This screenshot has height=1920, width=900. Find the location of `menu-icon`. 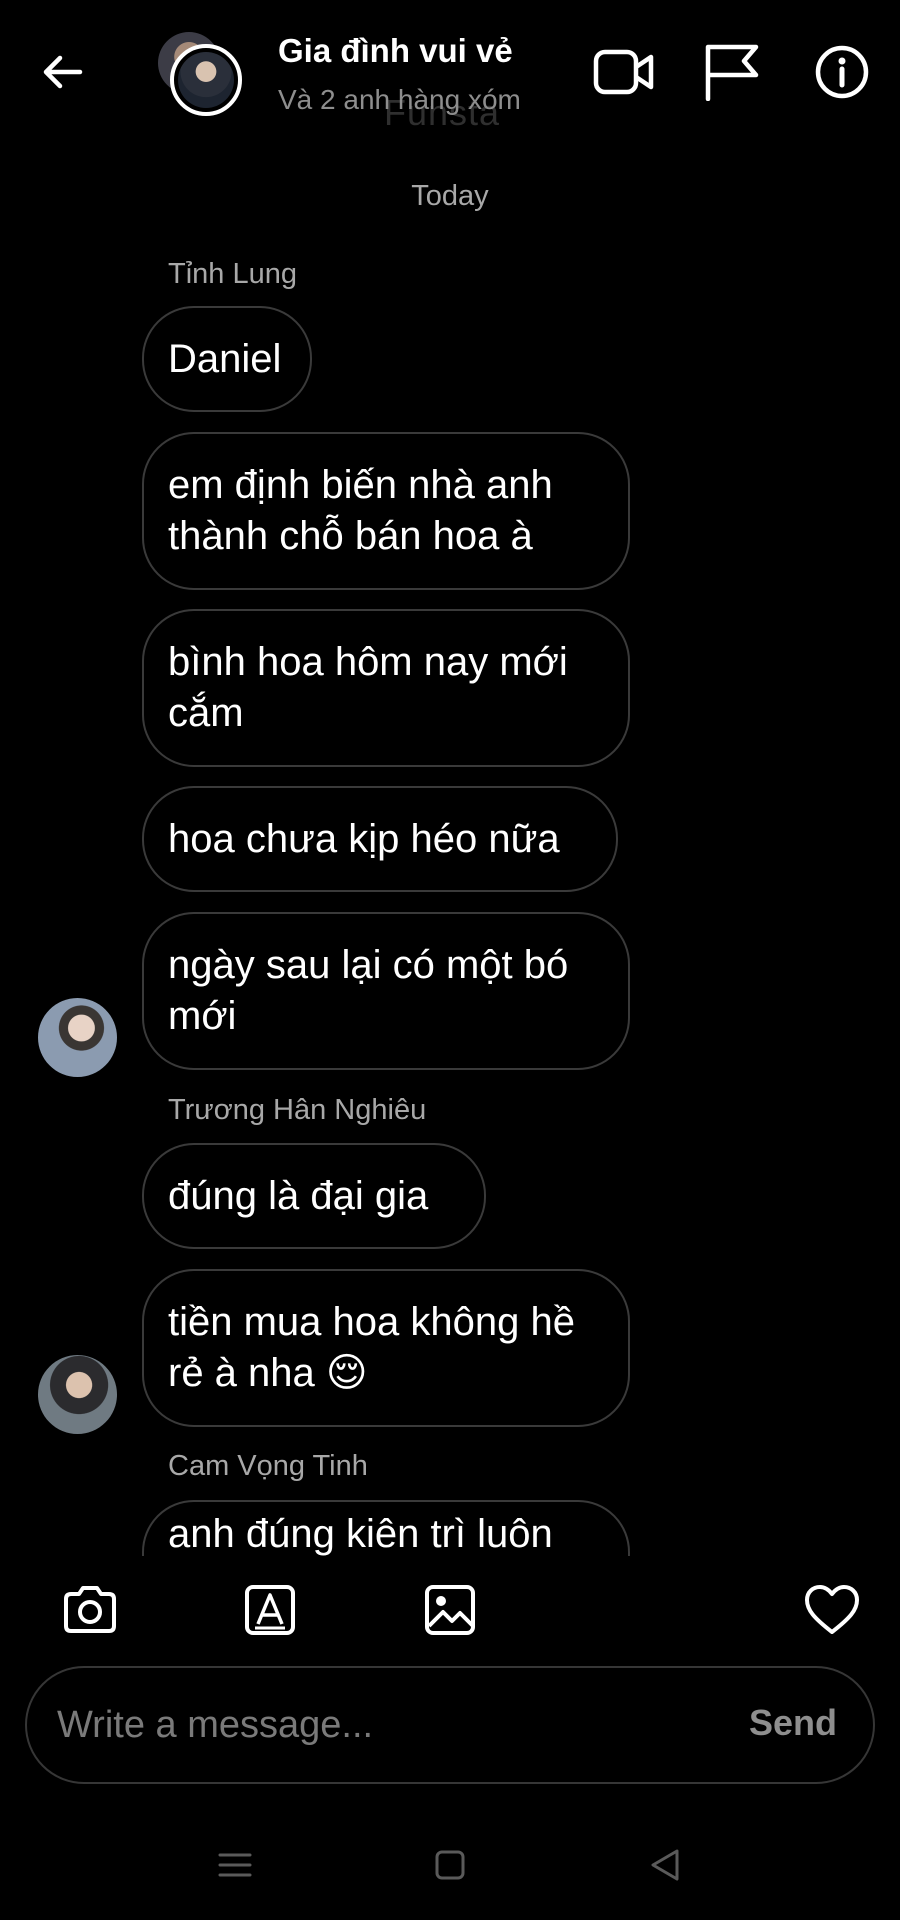

menu-icon is located at coordinates (235, 1865).